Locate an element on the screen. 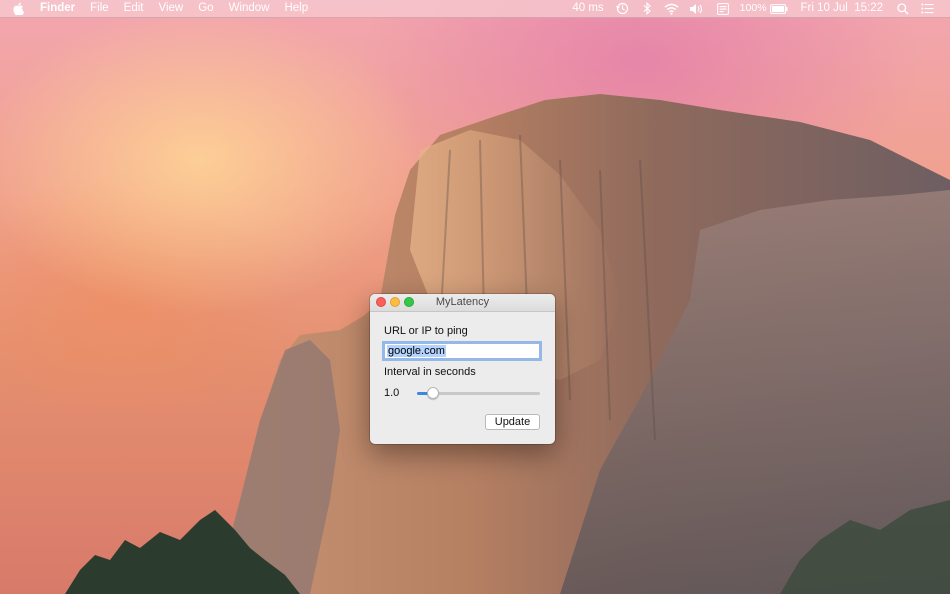  spotlight-icon is located at coordinates (903, 8).